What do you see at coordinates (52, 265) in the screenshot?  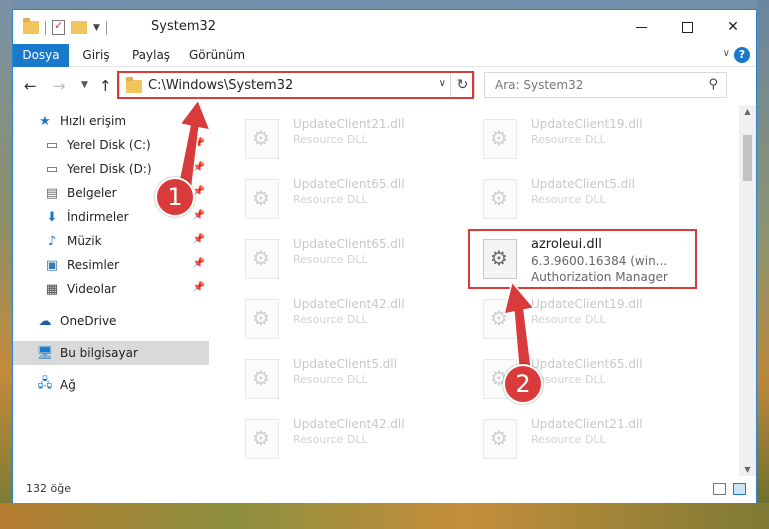 I see `pictures-icon: ▣` at bounding box center [52, 265].